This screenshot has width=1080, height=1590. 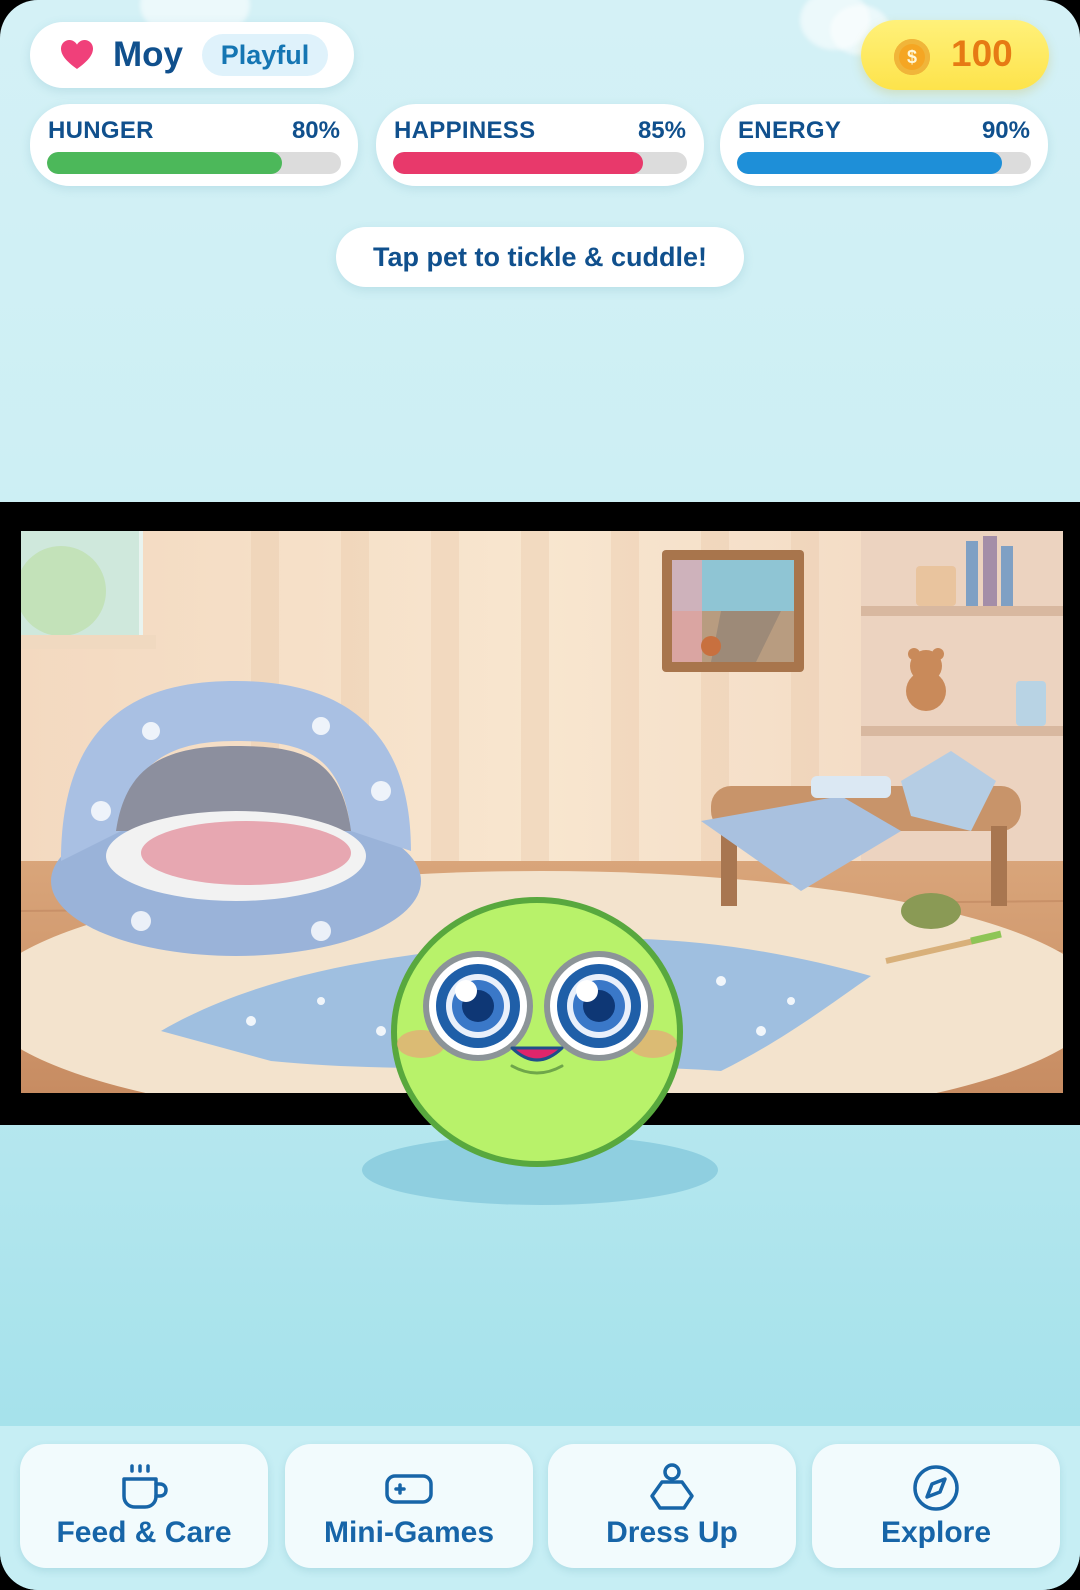 I want to click on pet-name: Moy, so click(x=148, y=54).